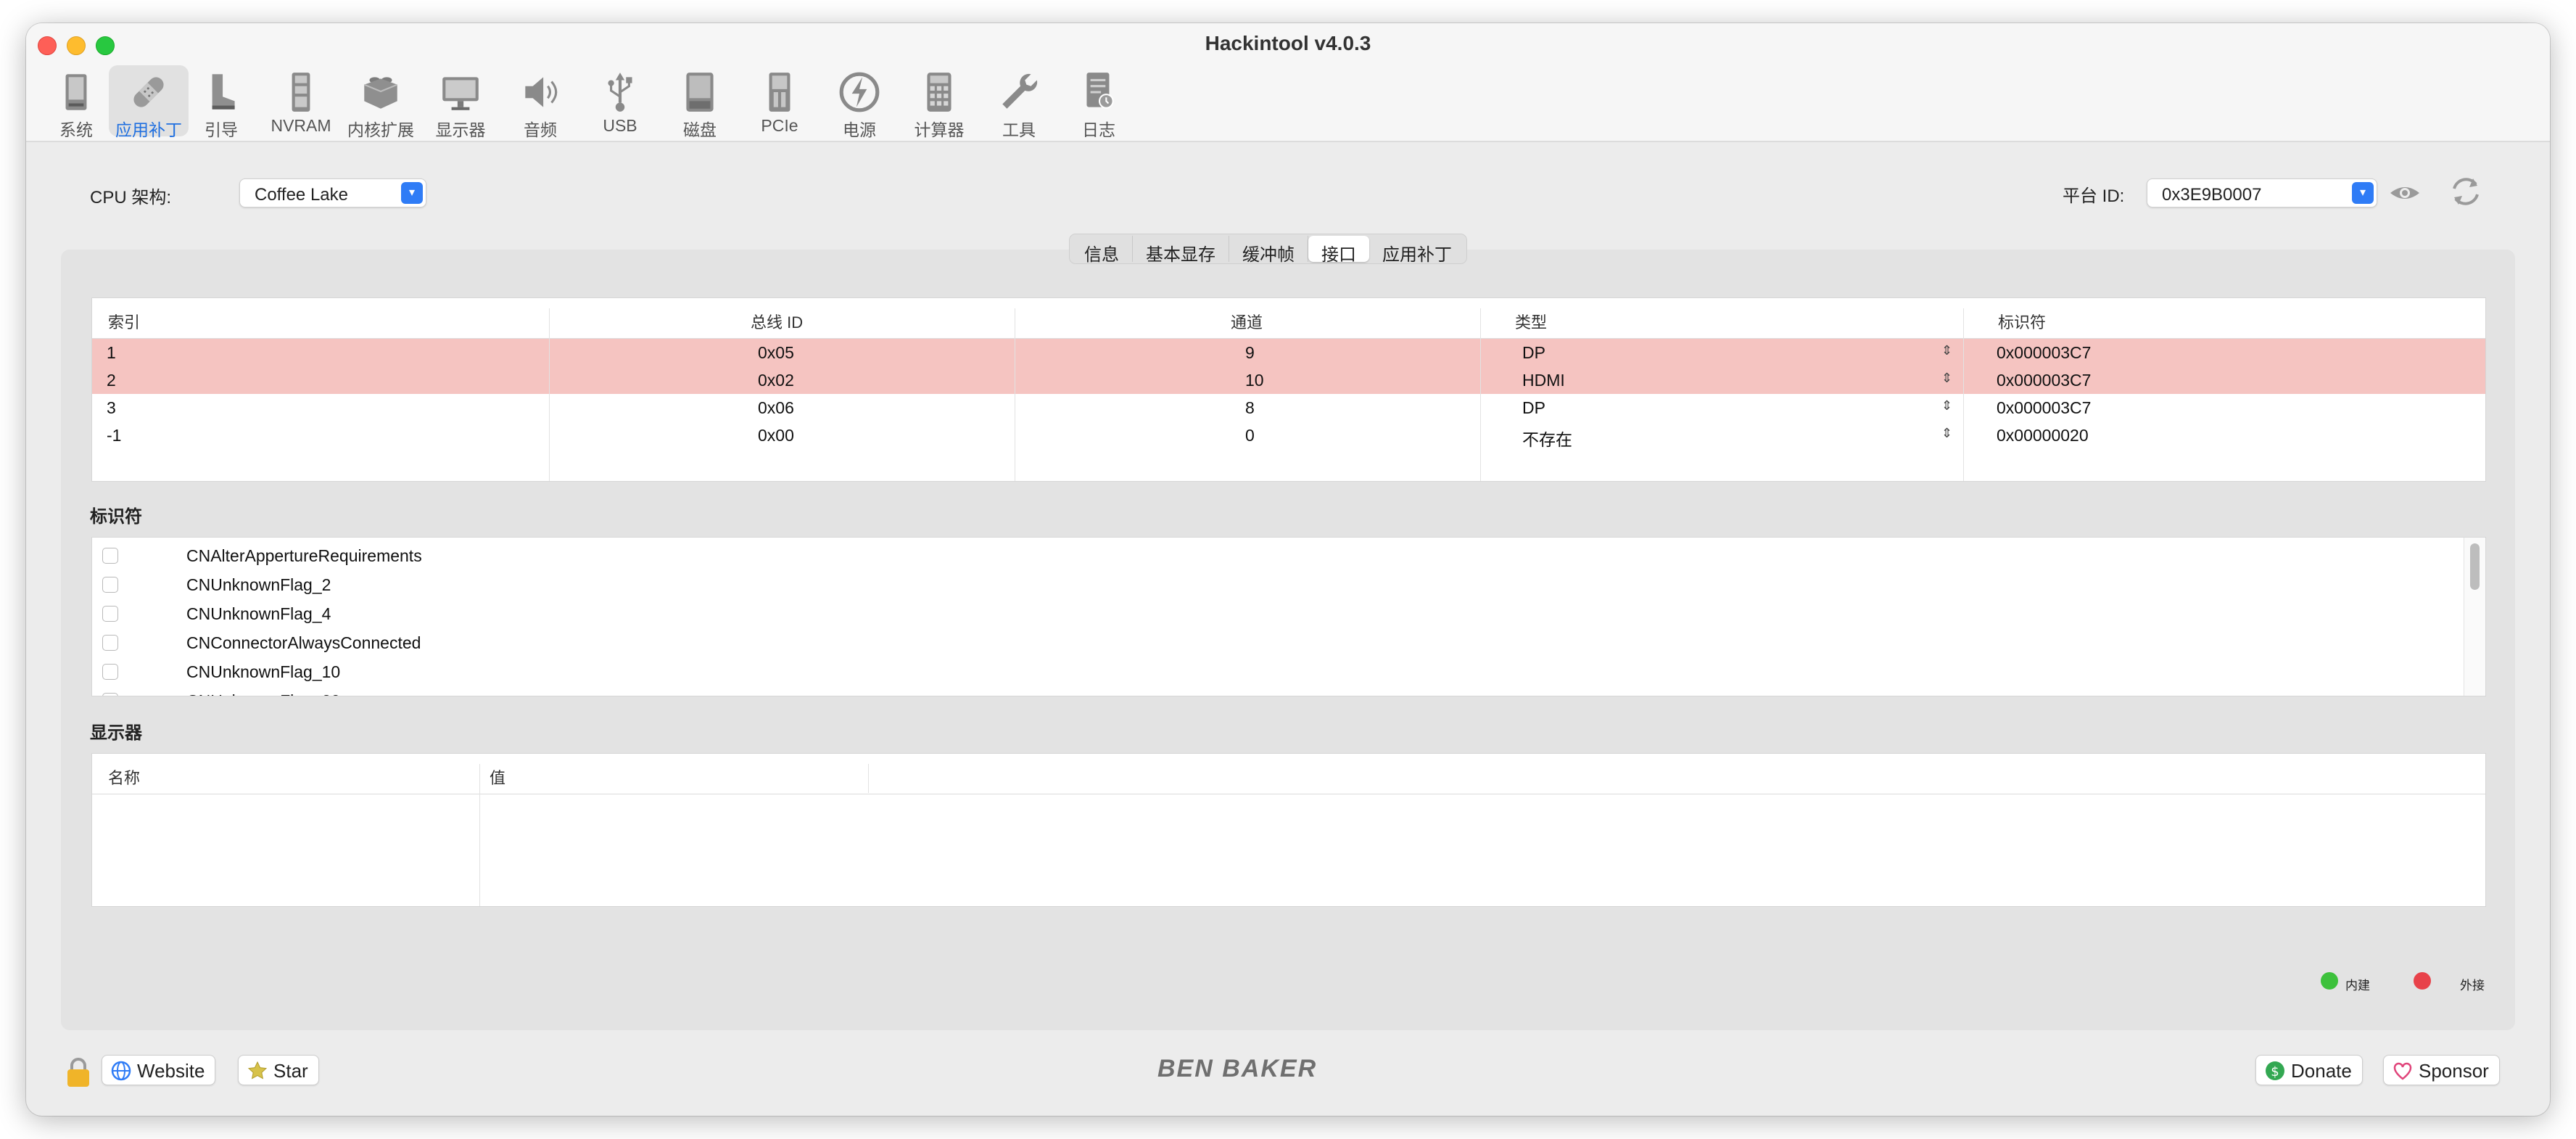 Image resolution: width=2576 pixels, height=1139 pixels. I want to click on toolbar-item-log: 日志, so click(1099, 102).